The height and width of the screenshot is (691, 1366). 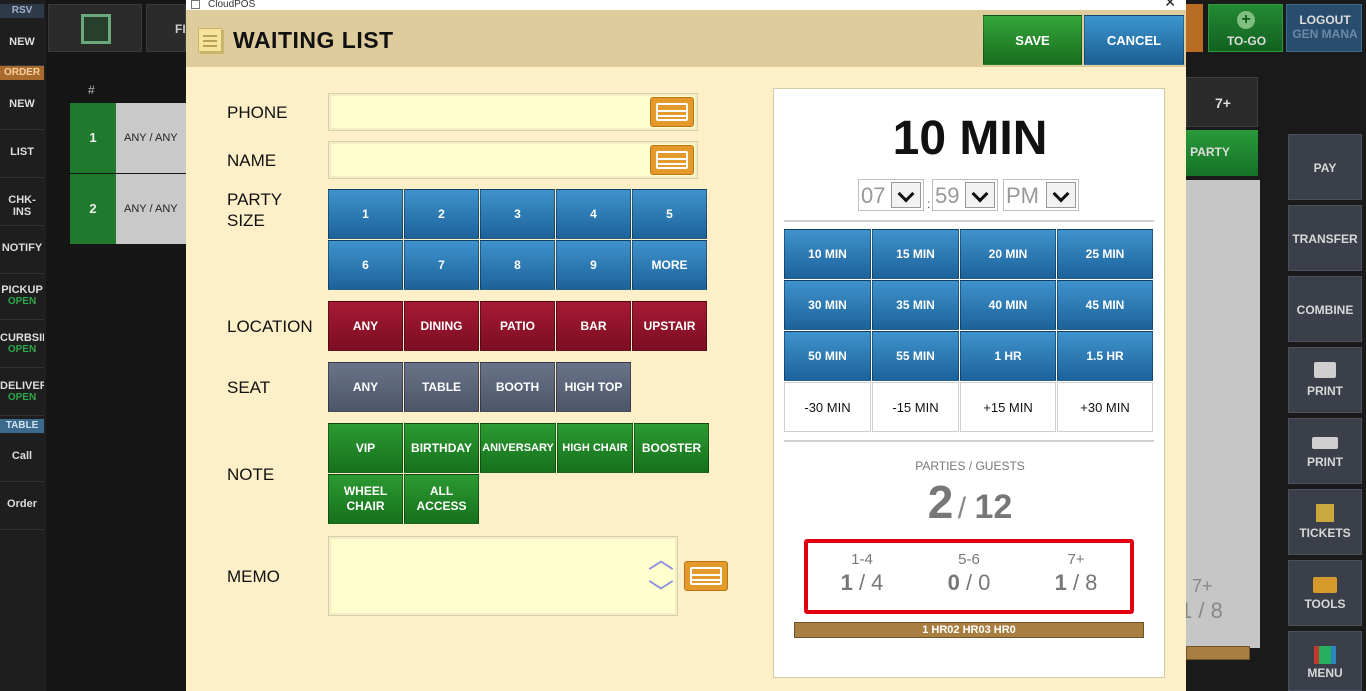 What do you see at coordinates (1032, 40) in the screenshot?
I see `save-button: SAVE` at bounding box center [1032, 40].